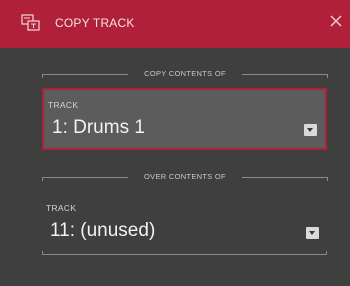  I want to click on source-track-value: 1: Drums 1, so click(98, 127).